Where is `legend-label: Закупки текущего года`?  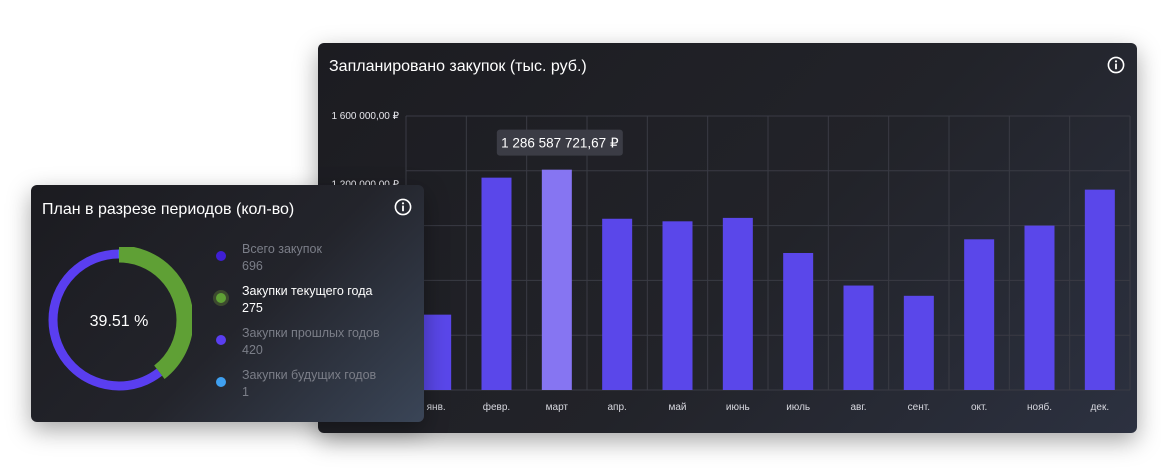 legend-label: Закупки текущего года is located at coordinates (307, 291).